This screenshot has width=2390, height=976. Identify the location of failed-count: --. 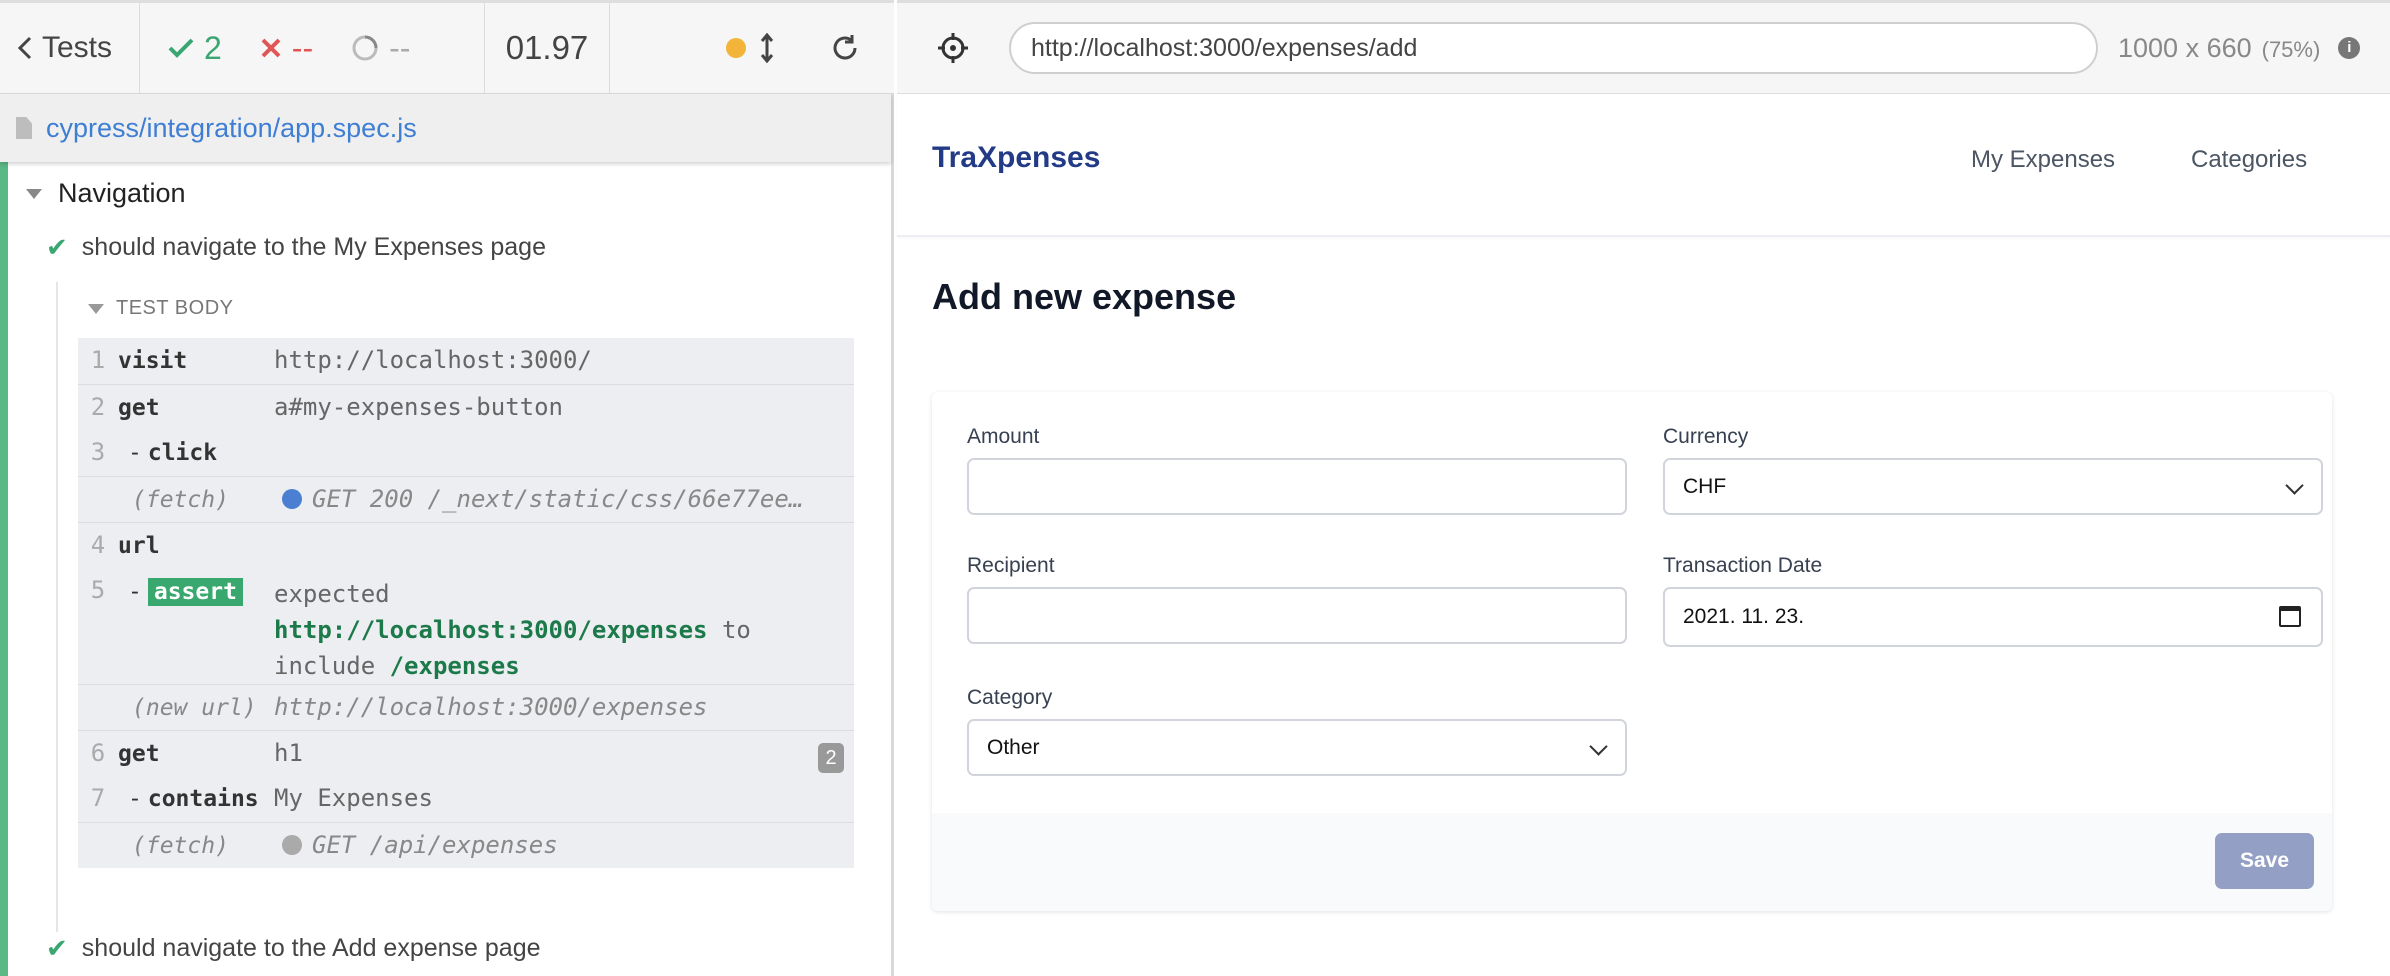
(302, 47).